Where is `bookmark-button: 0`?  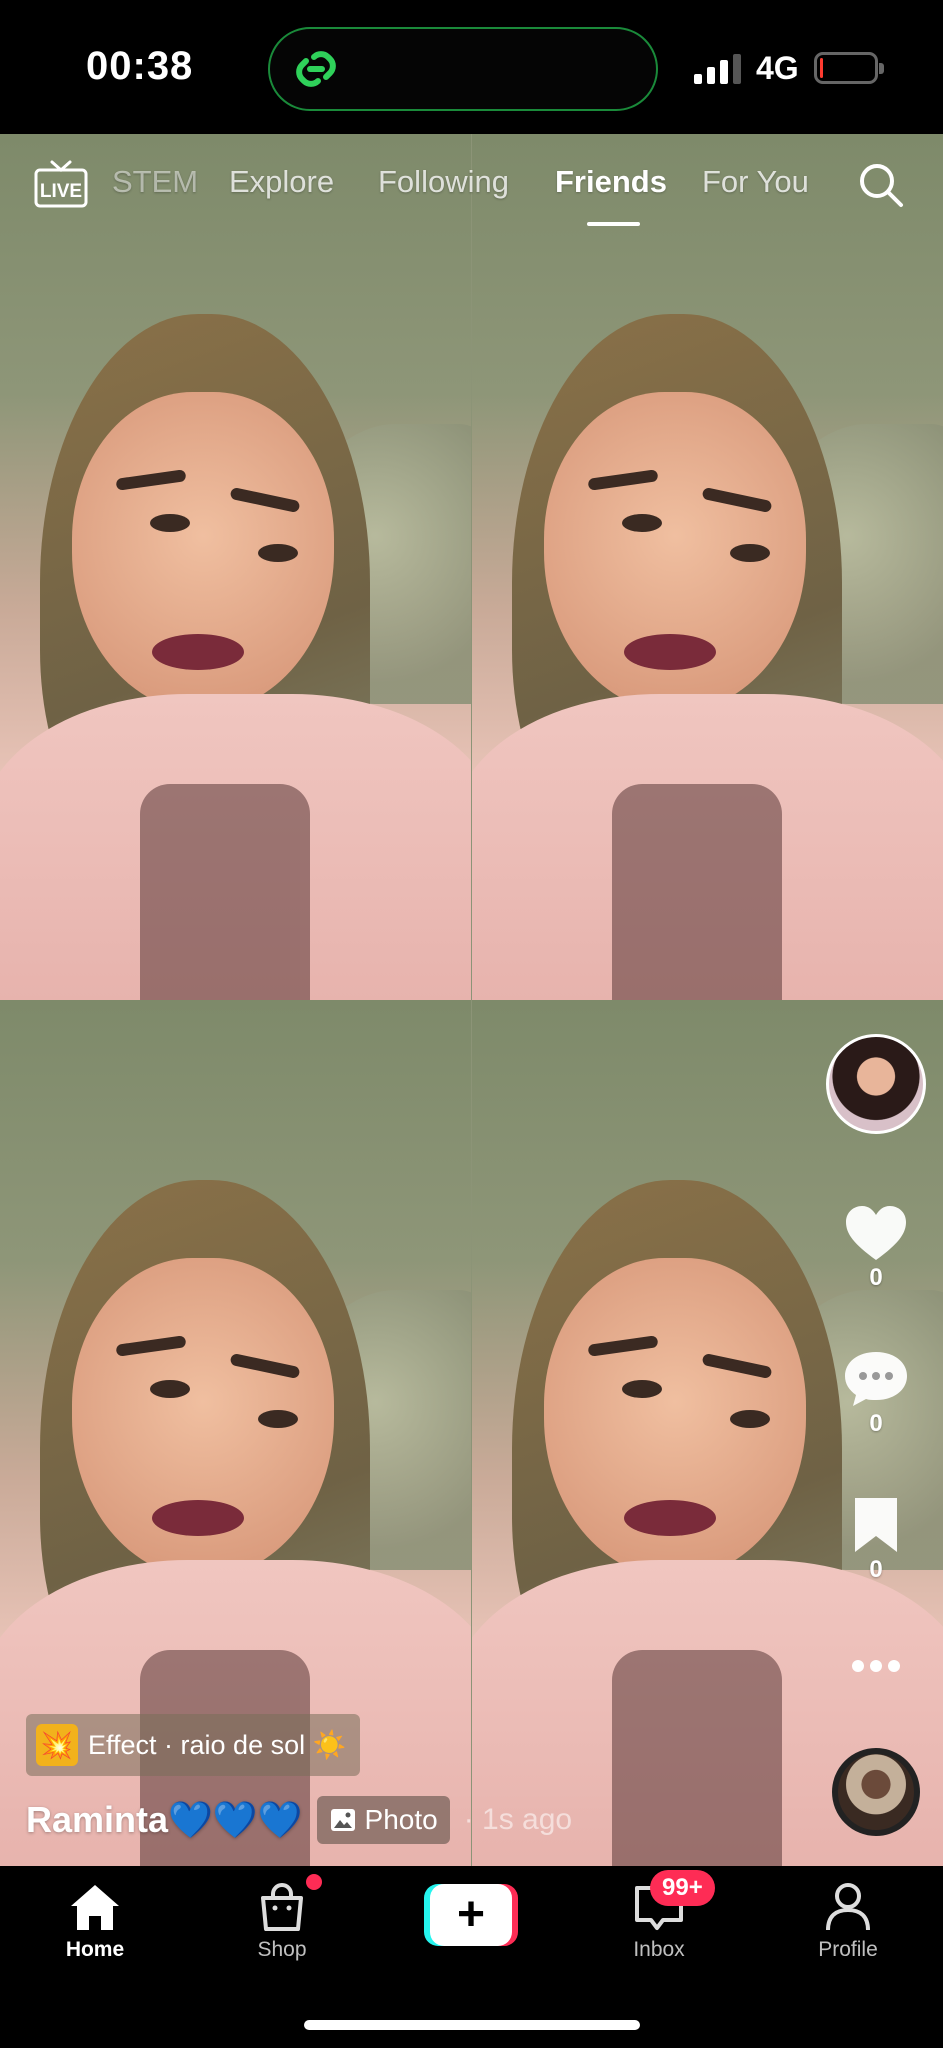 bookmark-button: 0 is located at coordinates (876, 1540).